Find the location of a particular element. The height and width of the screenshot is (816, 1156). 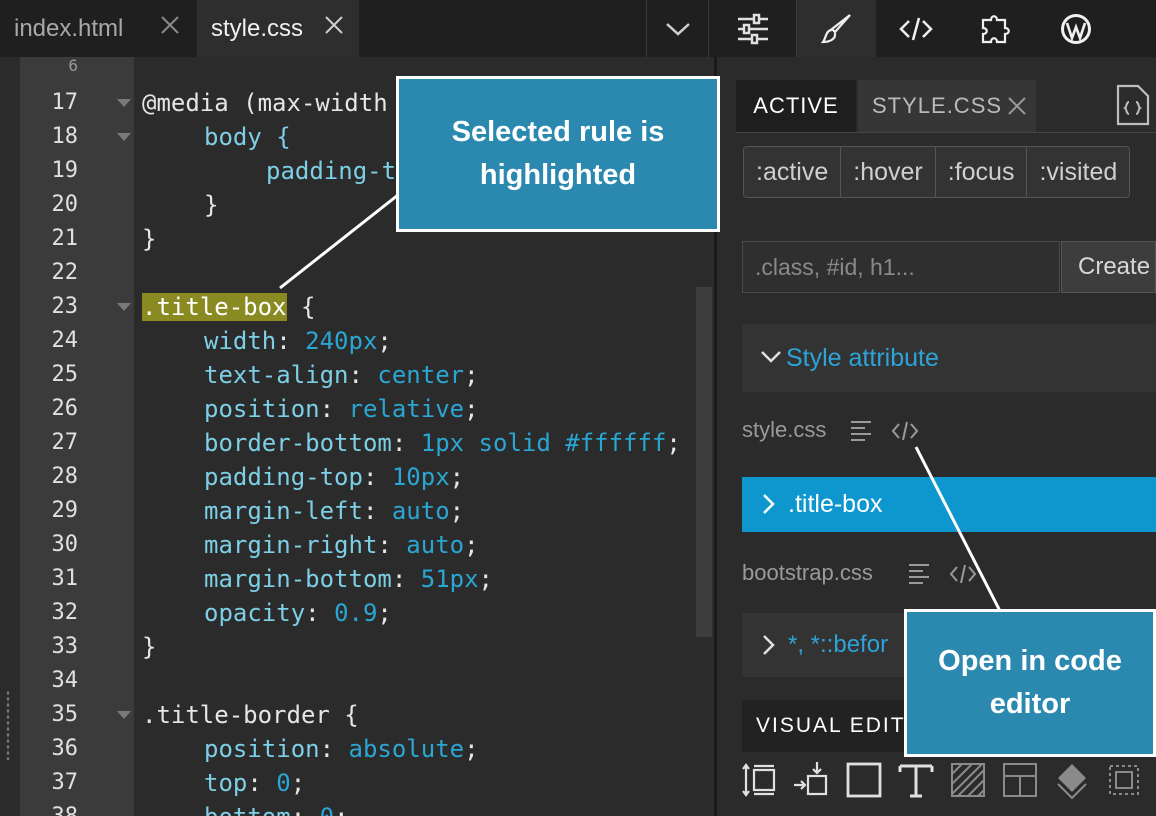

chevron-down-icon is located at coordinates (677, 28).